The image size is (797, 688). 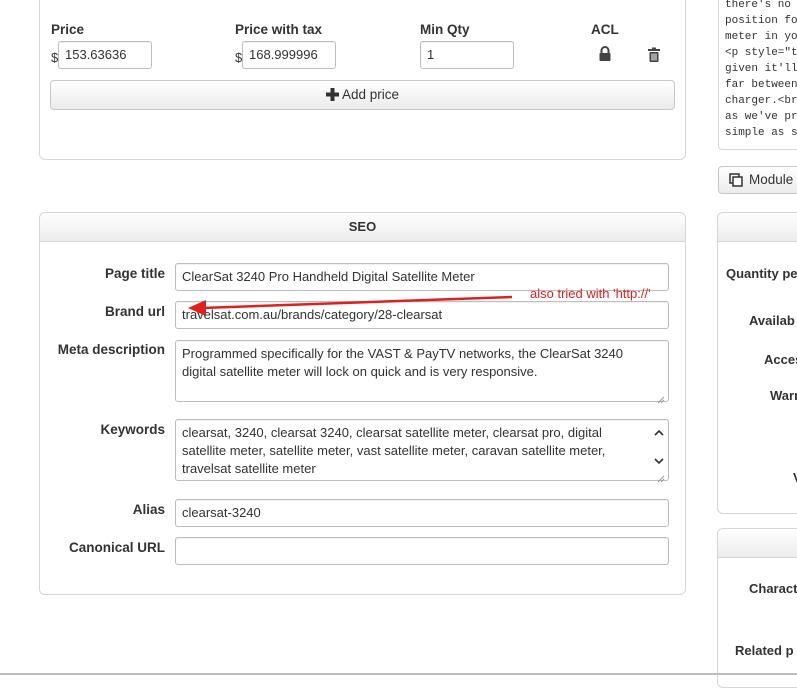 I want to click on price-input: 153.63636, so click(x=105, y=55).